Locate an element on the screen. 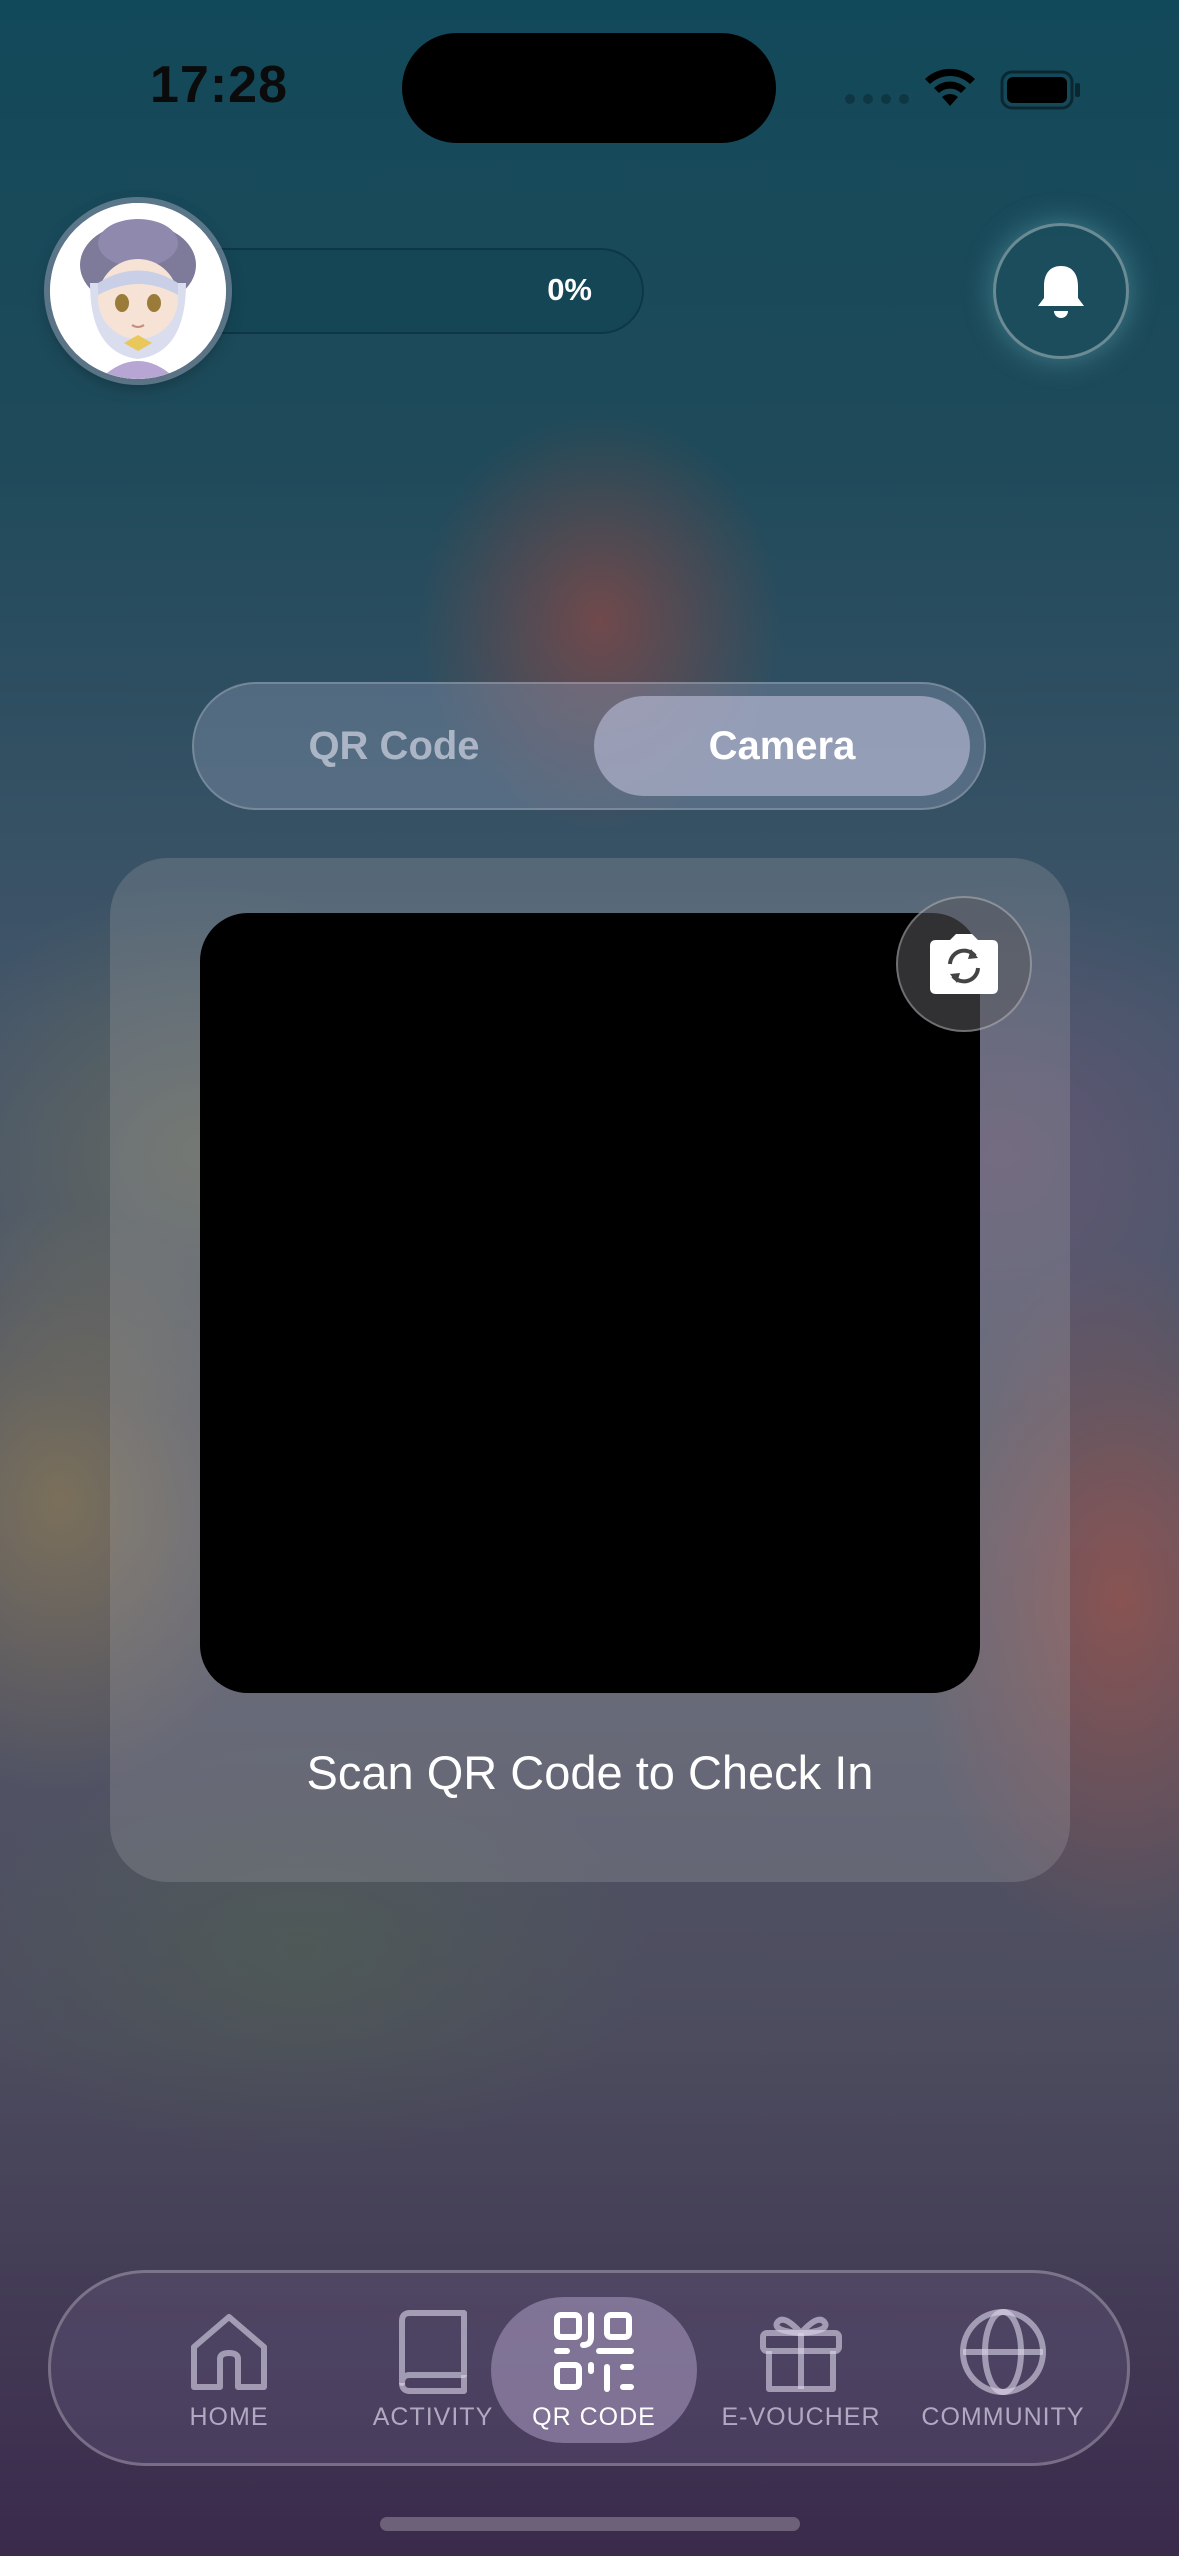 This screenshot has width=1179, height=2556. tab-home: HOME is located at coordinates (229, 2368).